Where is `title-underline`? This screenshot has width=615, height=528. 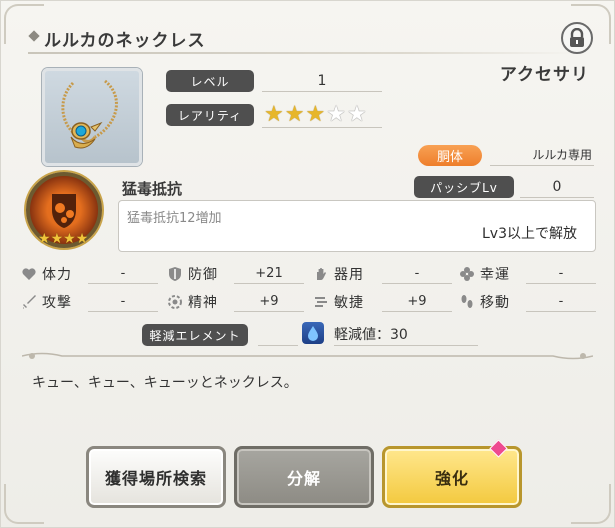
title-underline is located at coordinates (302, 53).